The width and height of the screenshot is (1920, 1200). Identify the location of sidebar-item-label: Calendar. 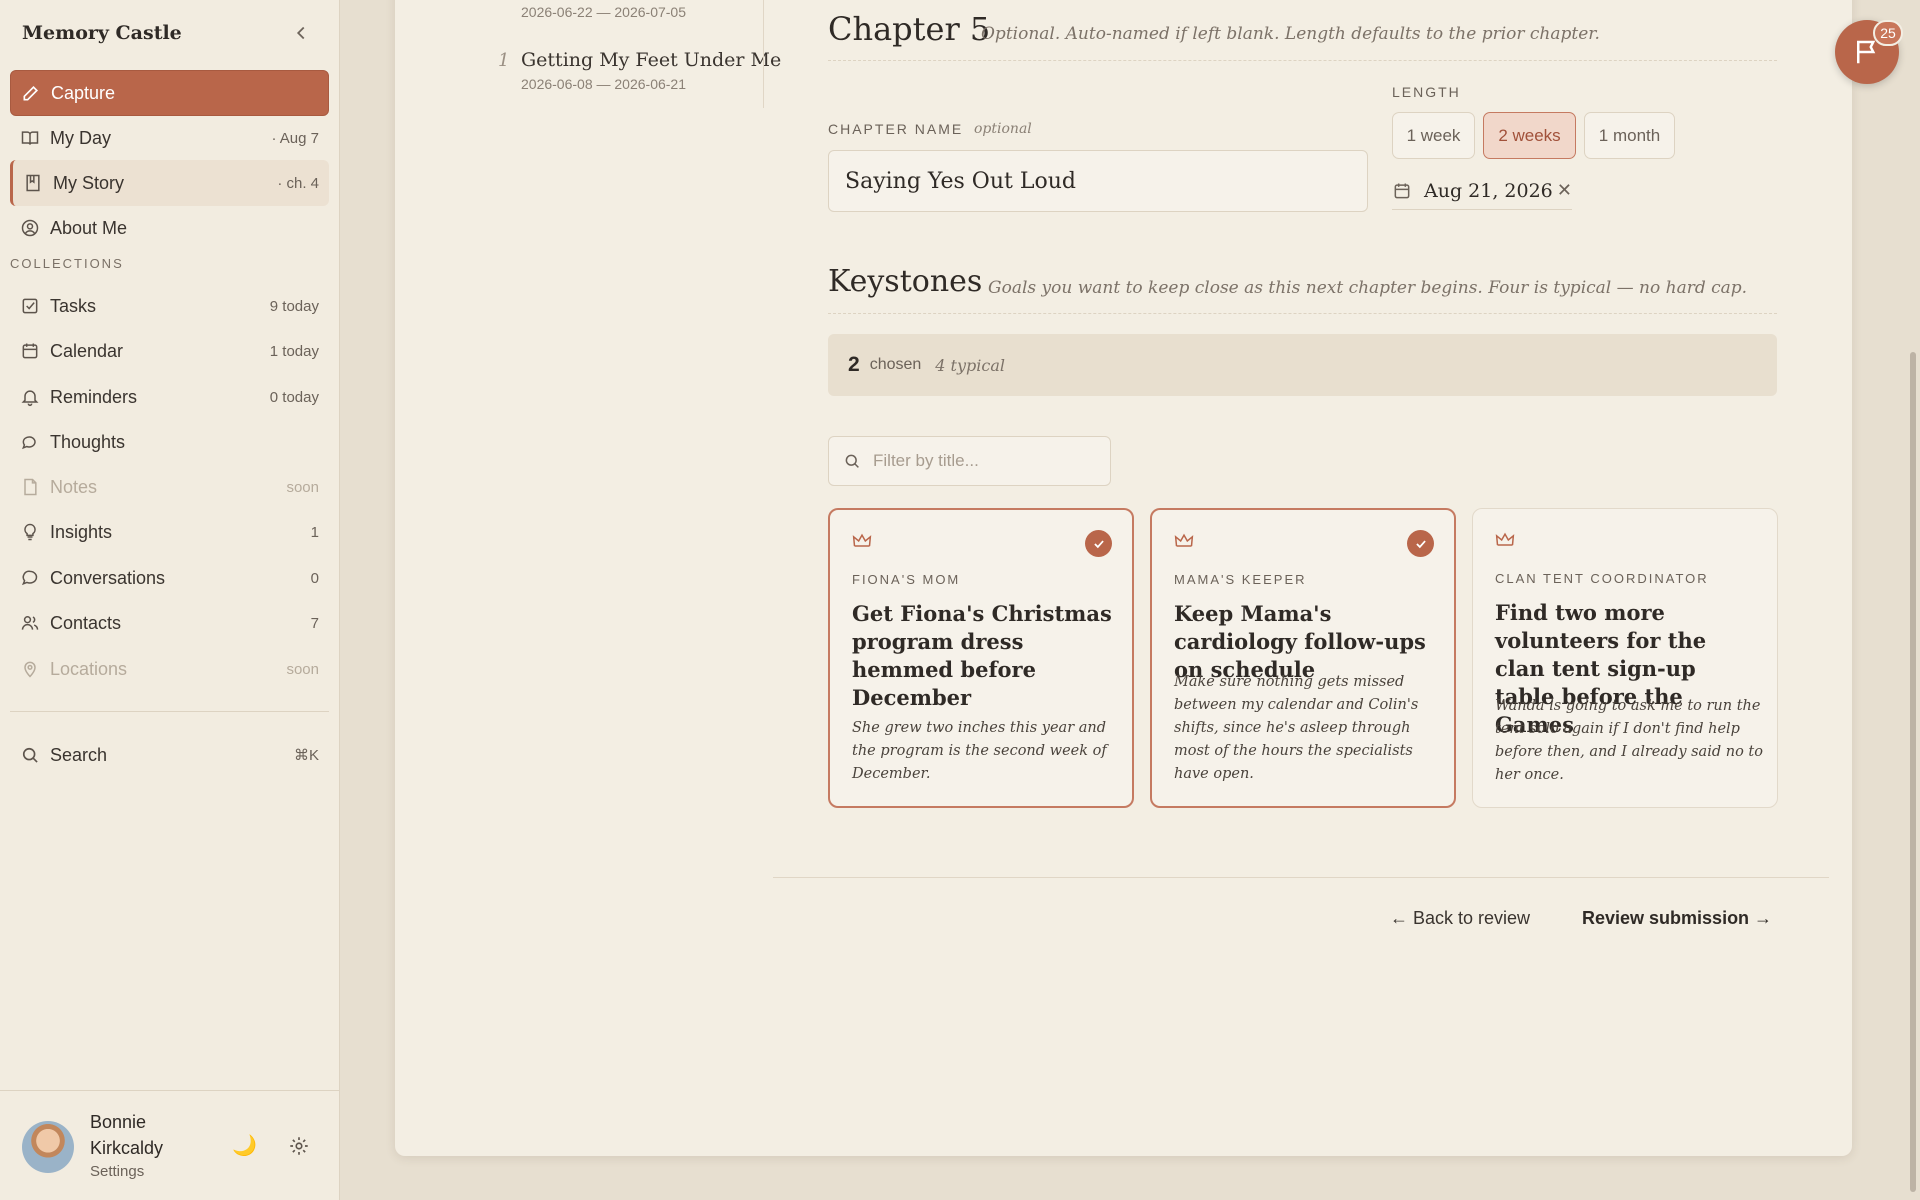
(87, 350).